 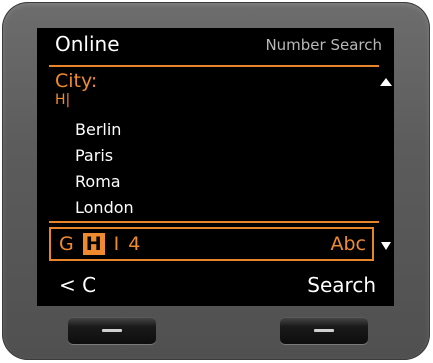 What do you see at coordinates (323, 45) in the screenshot?
I see `screen-subtitle: Number Search` at bounding box center [323, 45].